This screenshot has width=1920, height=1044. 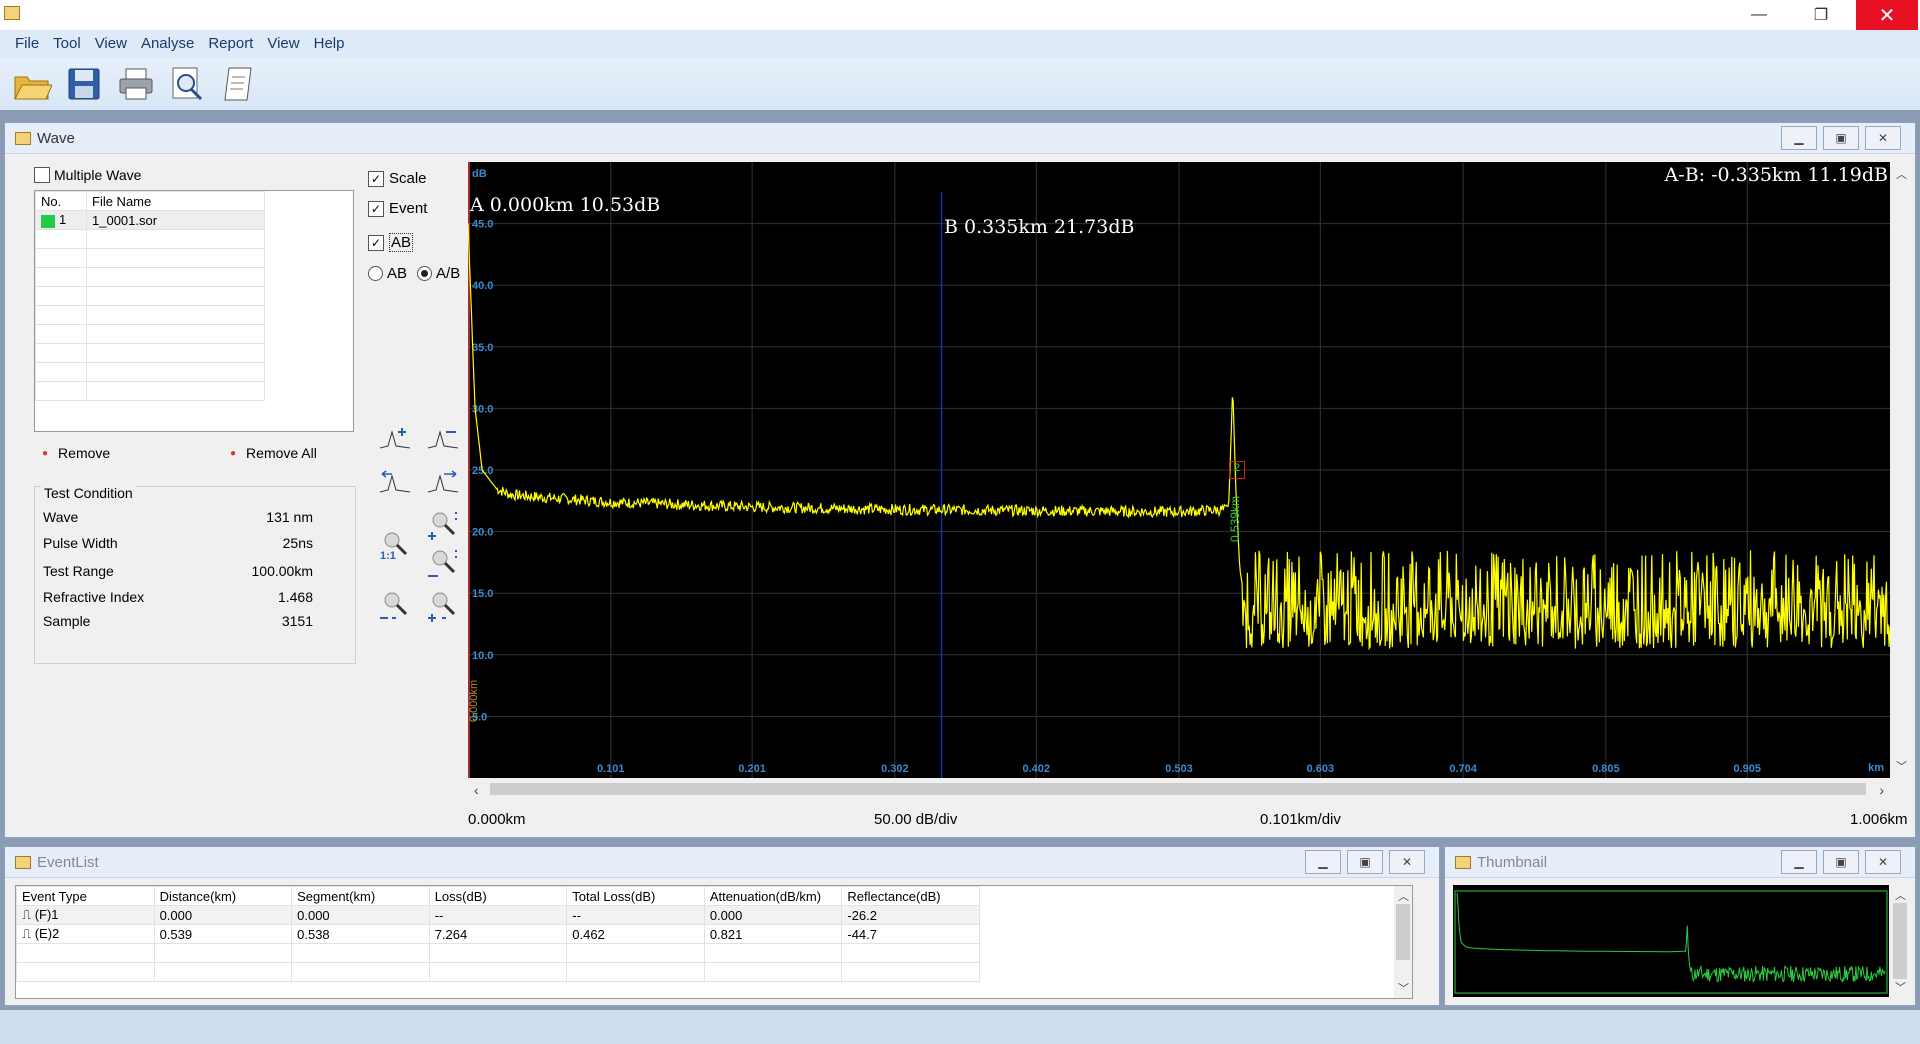 I want to click on menu-file: File, so click(x=27, y=44).